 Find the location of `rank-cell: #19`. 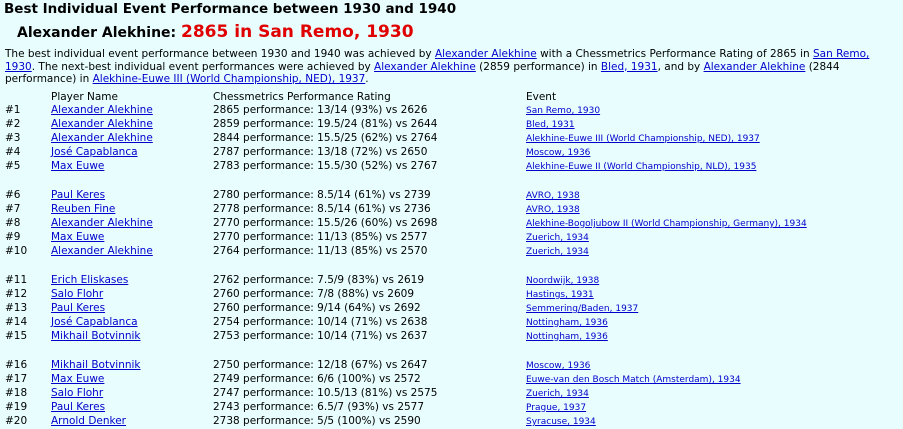

rank-cell: #19 is located at coordinates (16, 406).